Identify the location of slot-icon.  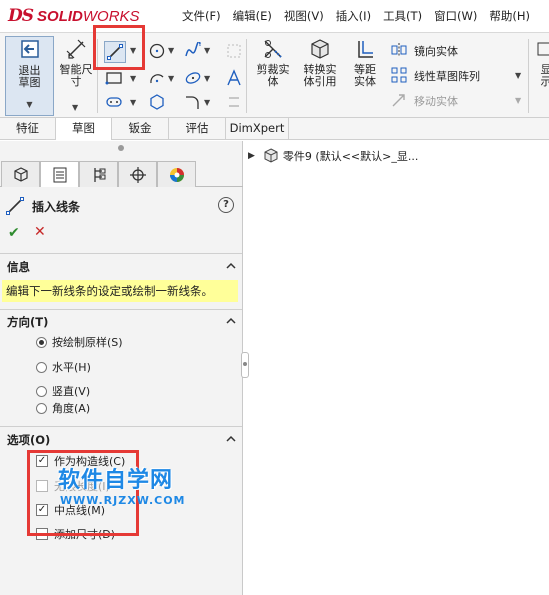
(114, 102).